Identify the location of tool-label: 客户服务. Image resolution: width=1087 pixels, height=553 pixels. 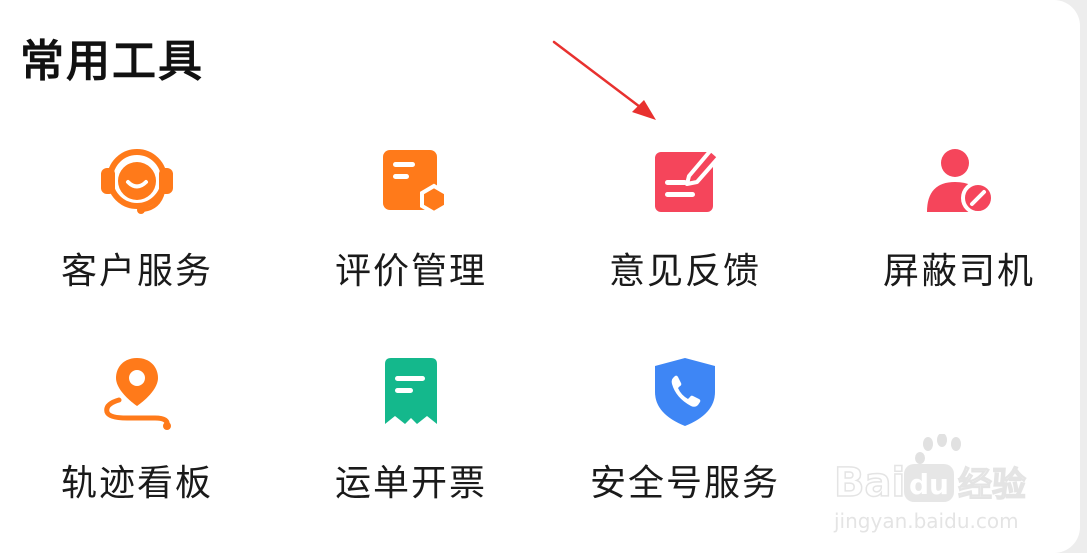
(136, 271).